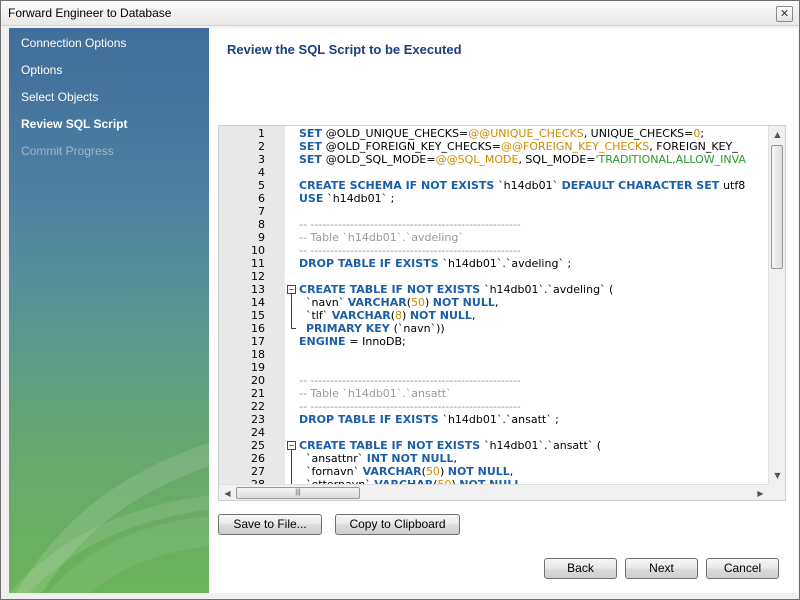 This screenshot has height=600, width=800. What do you see at coordinates (530, 185) in the screenshot?
I see `code-token: `h14db01`` at bounding box center [530, 185].